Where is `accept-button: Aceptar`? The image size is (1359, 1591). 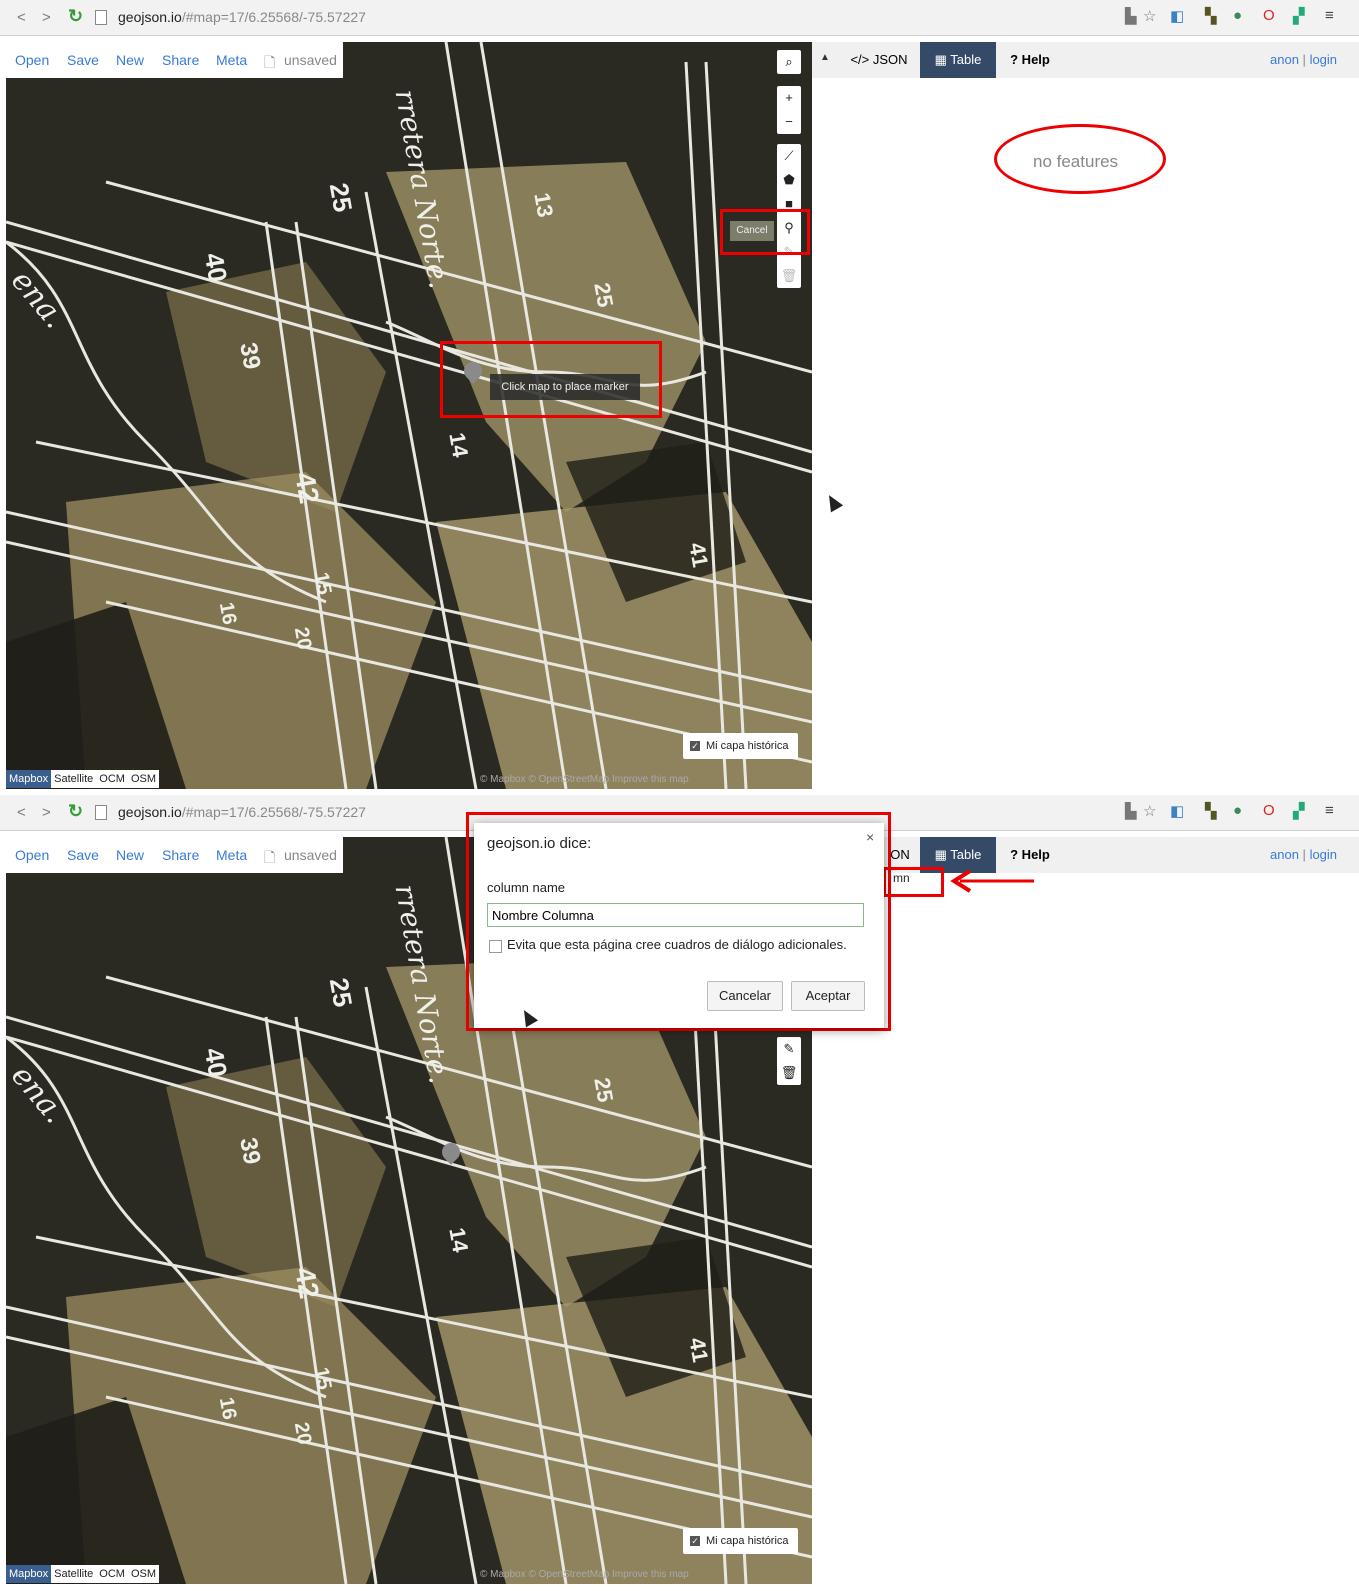
accept-button: Aceptar is located at coordinates (828, 996).